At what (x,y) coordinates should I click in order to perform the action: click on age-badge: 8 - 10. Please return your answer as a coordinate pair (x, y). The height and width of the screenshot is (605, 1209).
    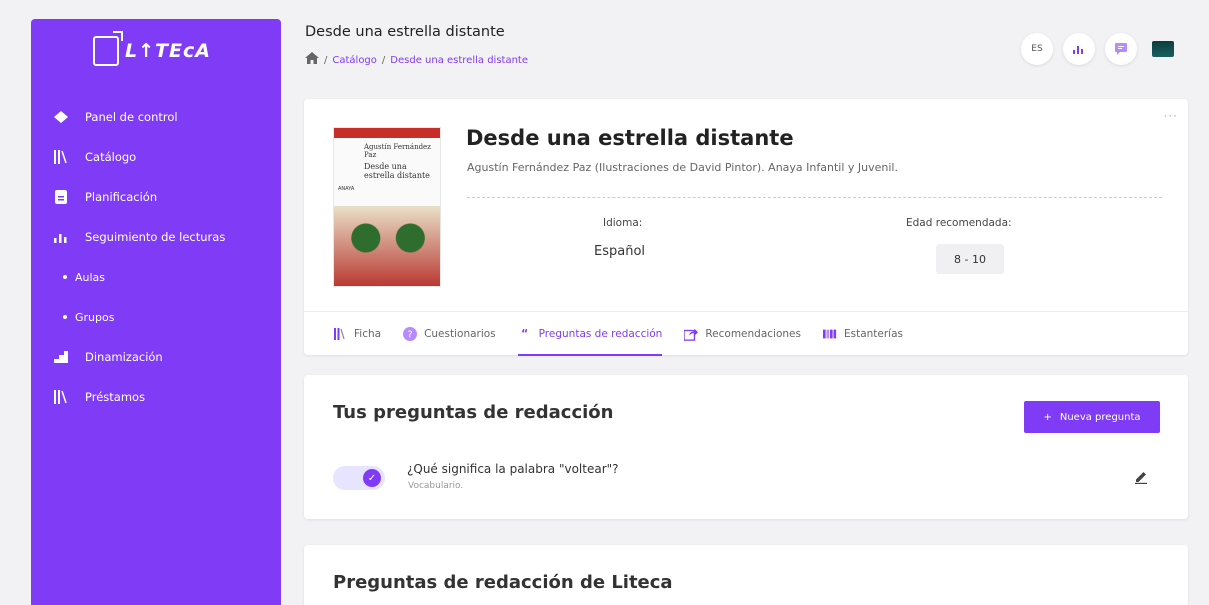
    Looking at the image, I should click on (970, 259).